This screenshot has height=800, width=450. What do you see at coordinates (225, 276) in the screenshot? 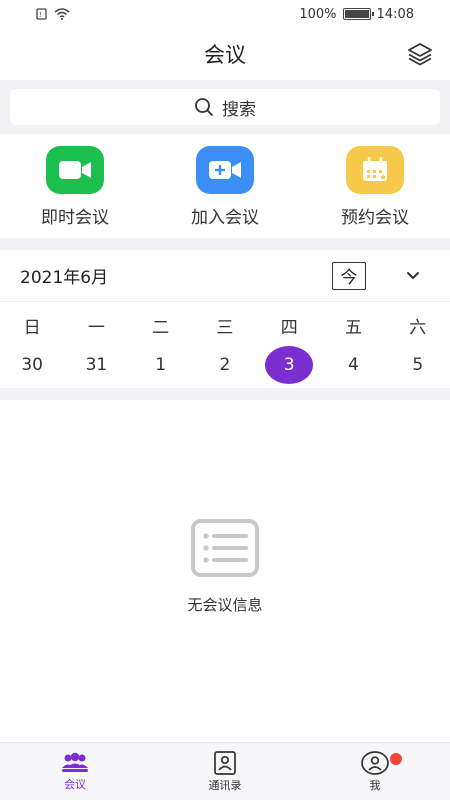
I see `calendar-header: 2021年6月 今` at bounding box center [225, 276].